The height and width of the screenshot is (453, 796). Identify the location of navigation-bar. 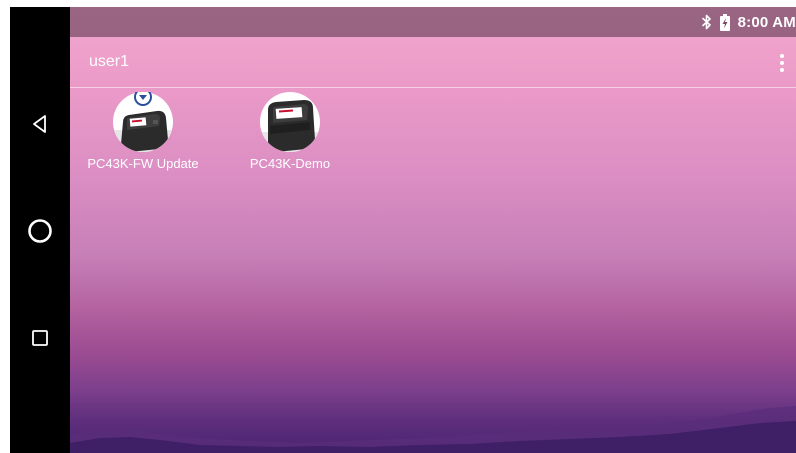
(40, 230).